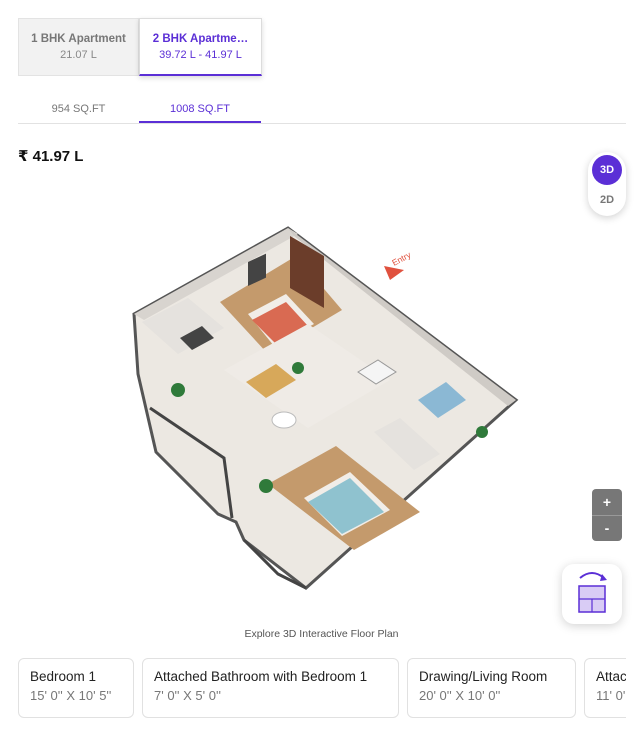 This screenshot has height=749, width=643. What do you see at coordinates (611, 695) in the screenshot?
I see `room-dimension: 11' 0'` at bounding box center [611, 695].